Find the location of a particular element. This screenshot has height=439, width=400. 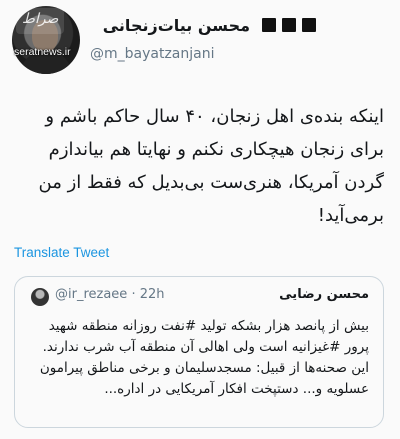

quoted-handle: @ir_rezaee is located at coordinates (91, 294).